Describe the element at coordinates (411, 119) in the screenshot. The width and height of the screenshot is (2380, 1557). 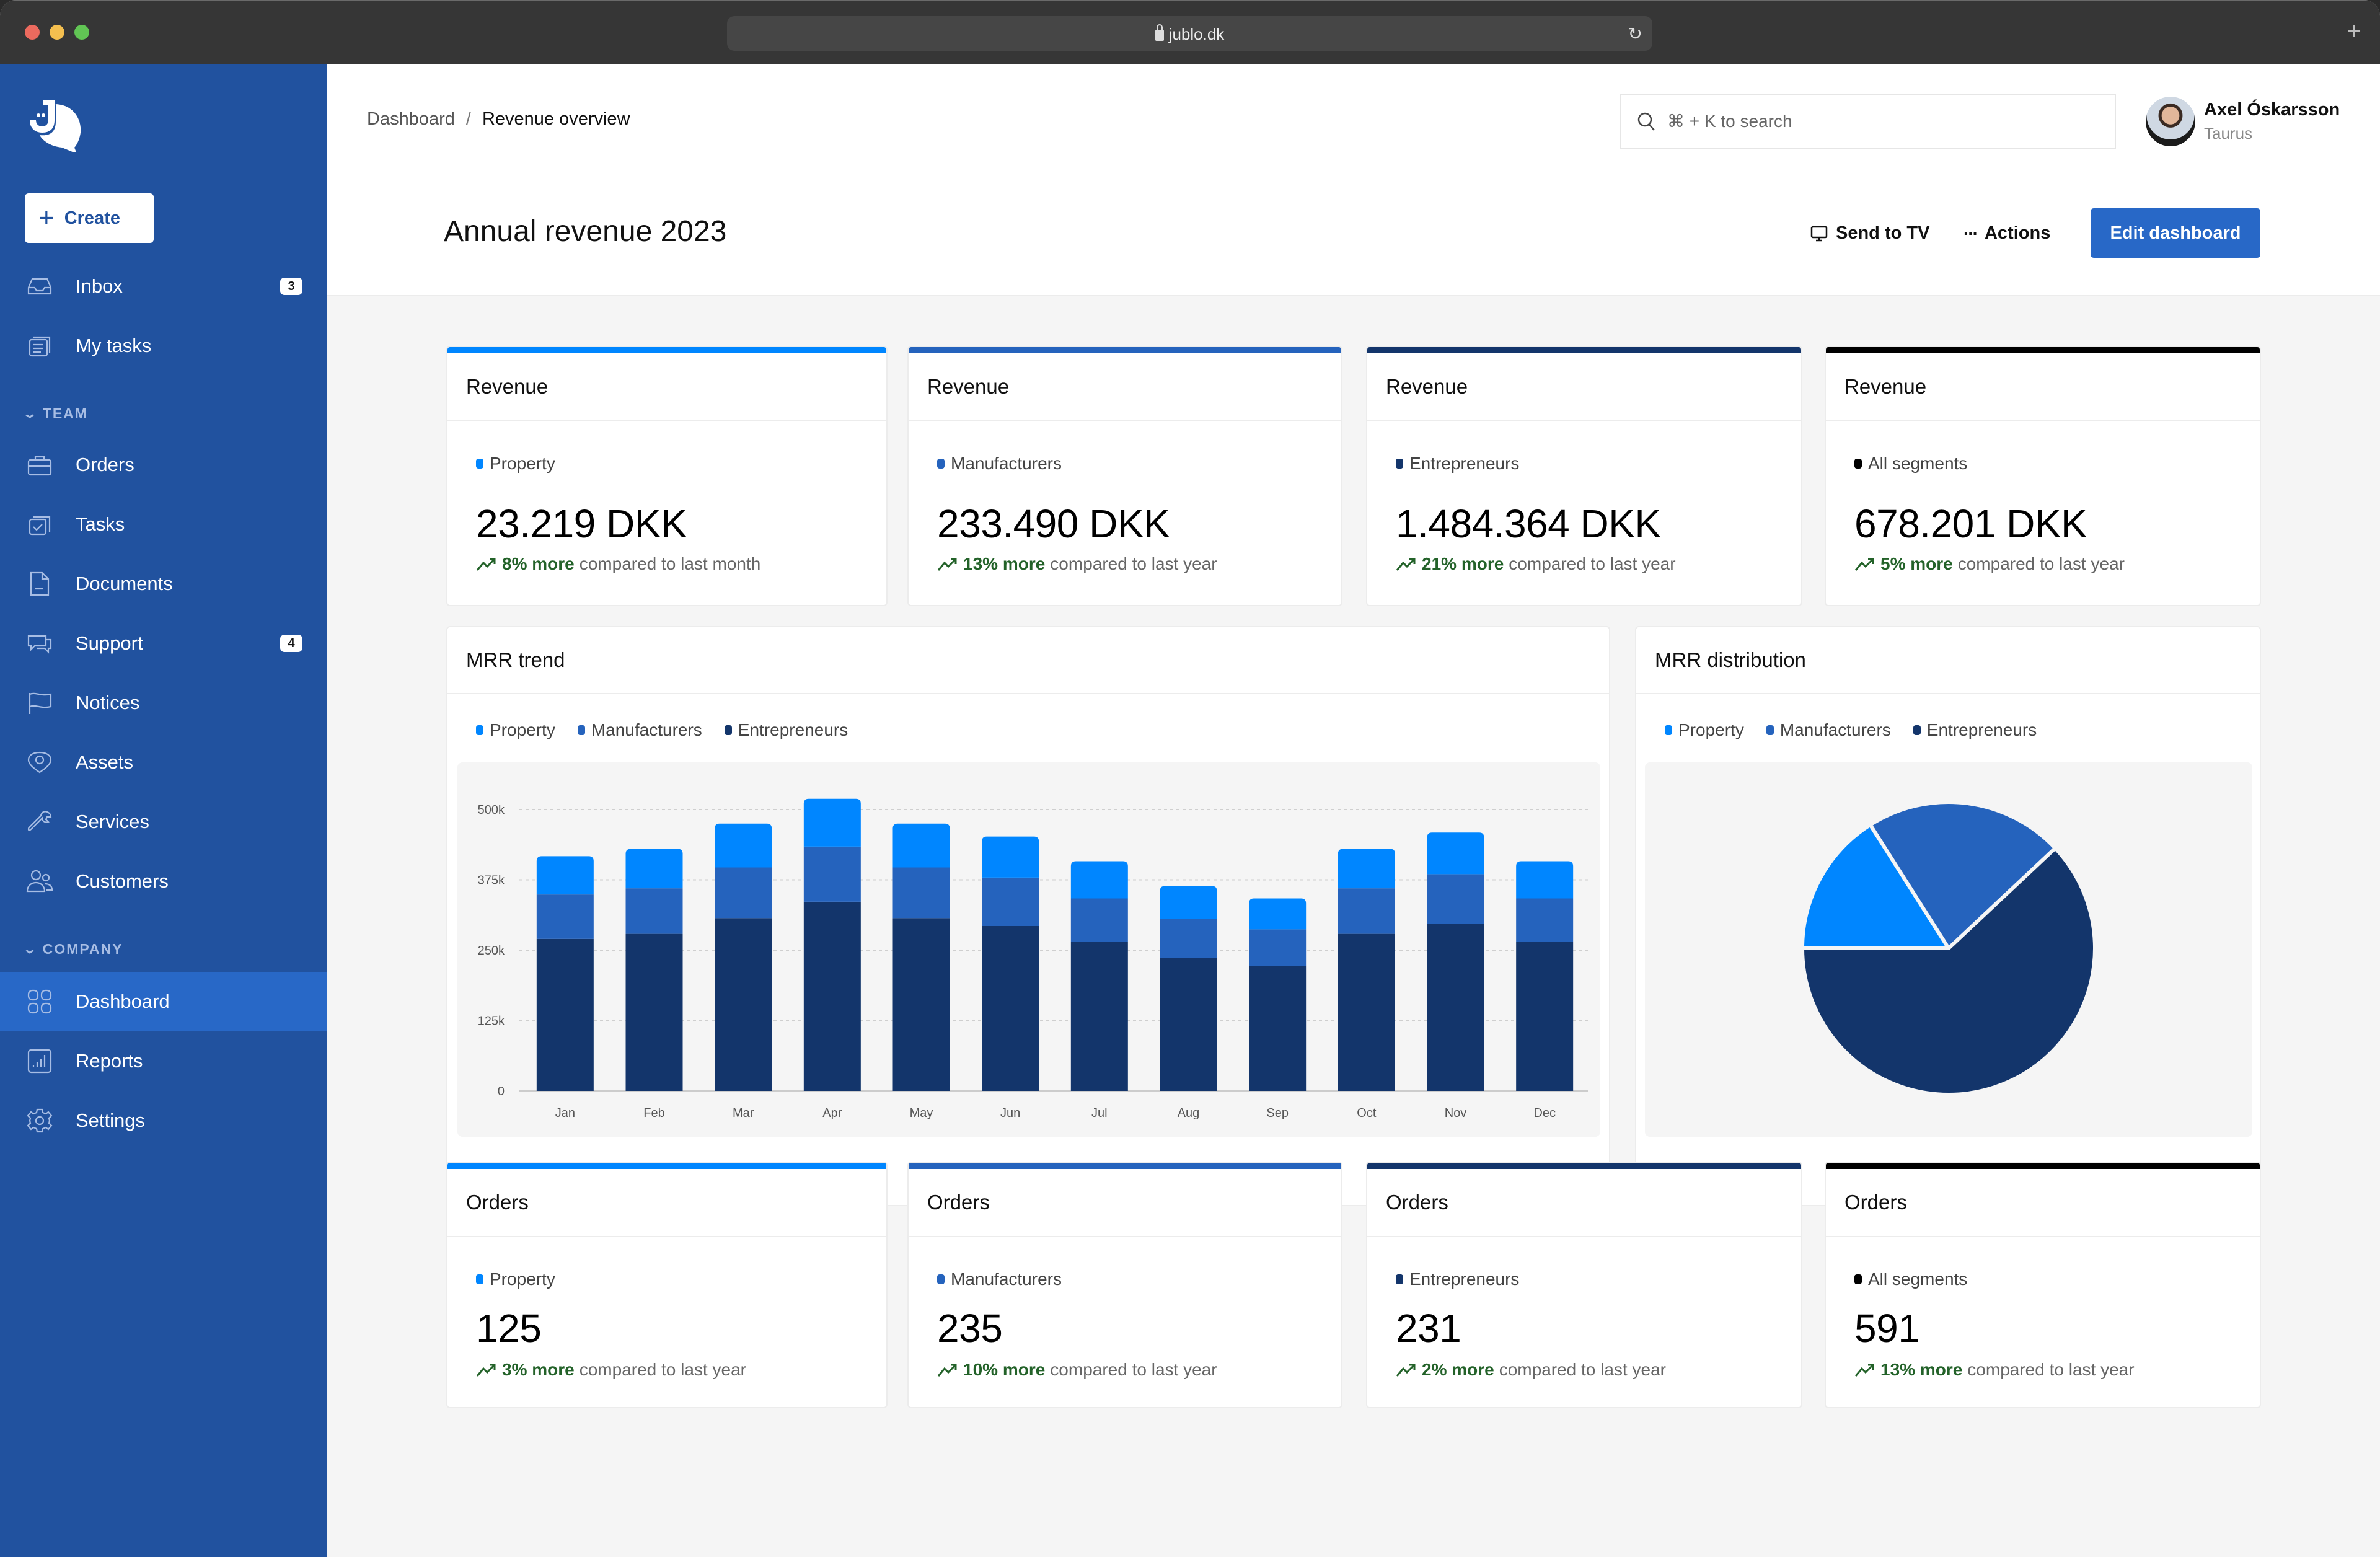
I see `breadcrumb-dashboard-link: Dashboard` at that location.